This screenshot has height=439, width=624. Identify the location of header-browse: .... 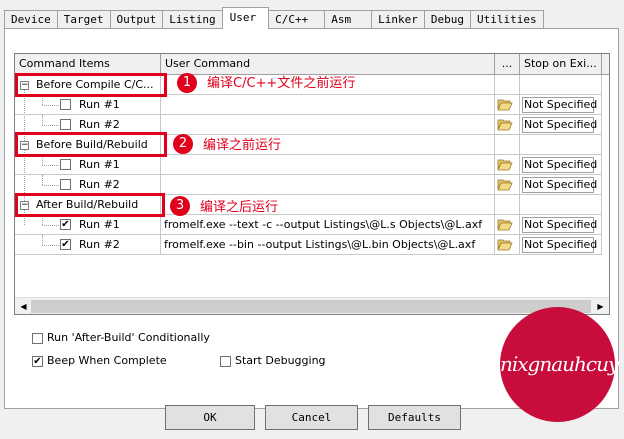
(507, 64).